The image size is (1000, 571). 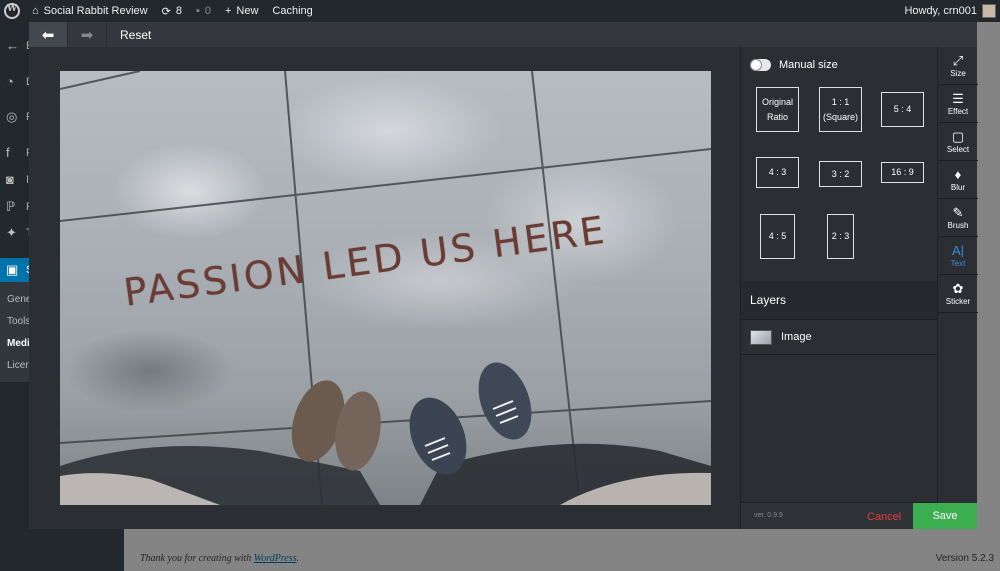 I want to click on panel-footer: ver. 0.9.9 Cancel, so click(x=839, y=515).